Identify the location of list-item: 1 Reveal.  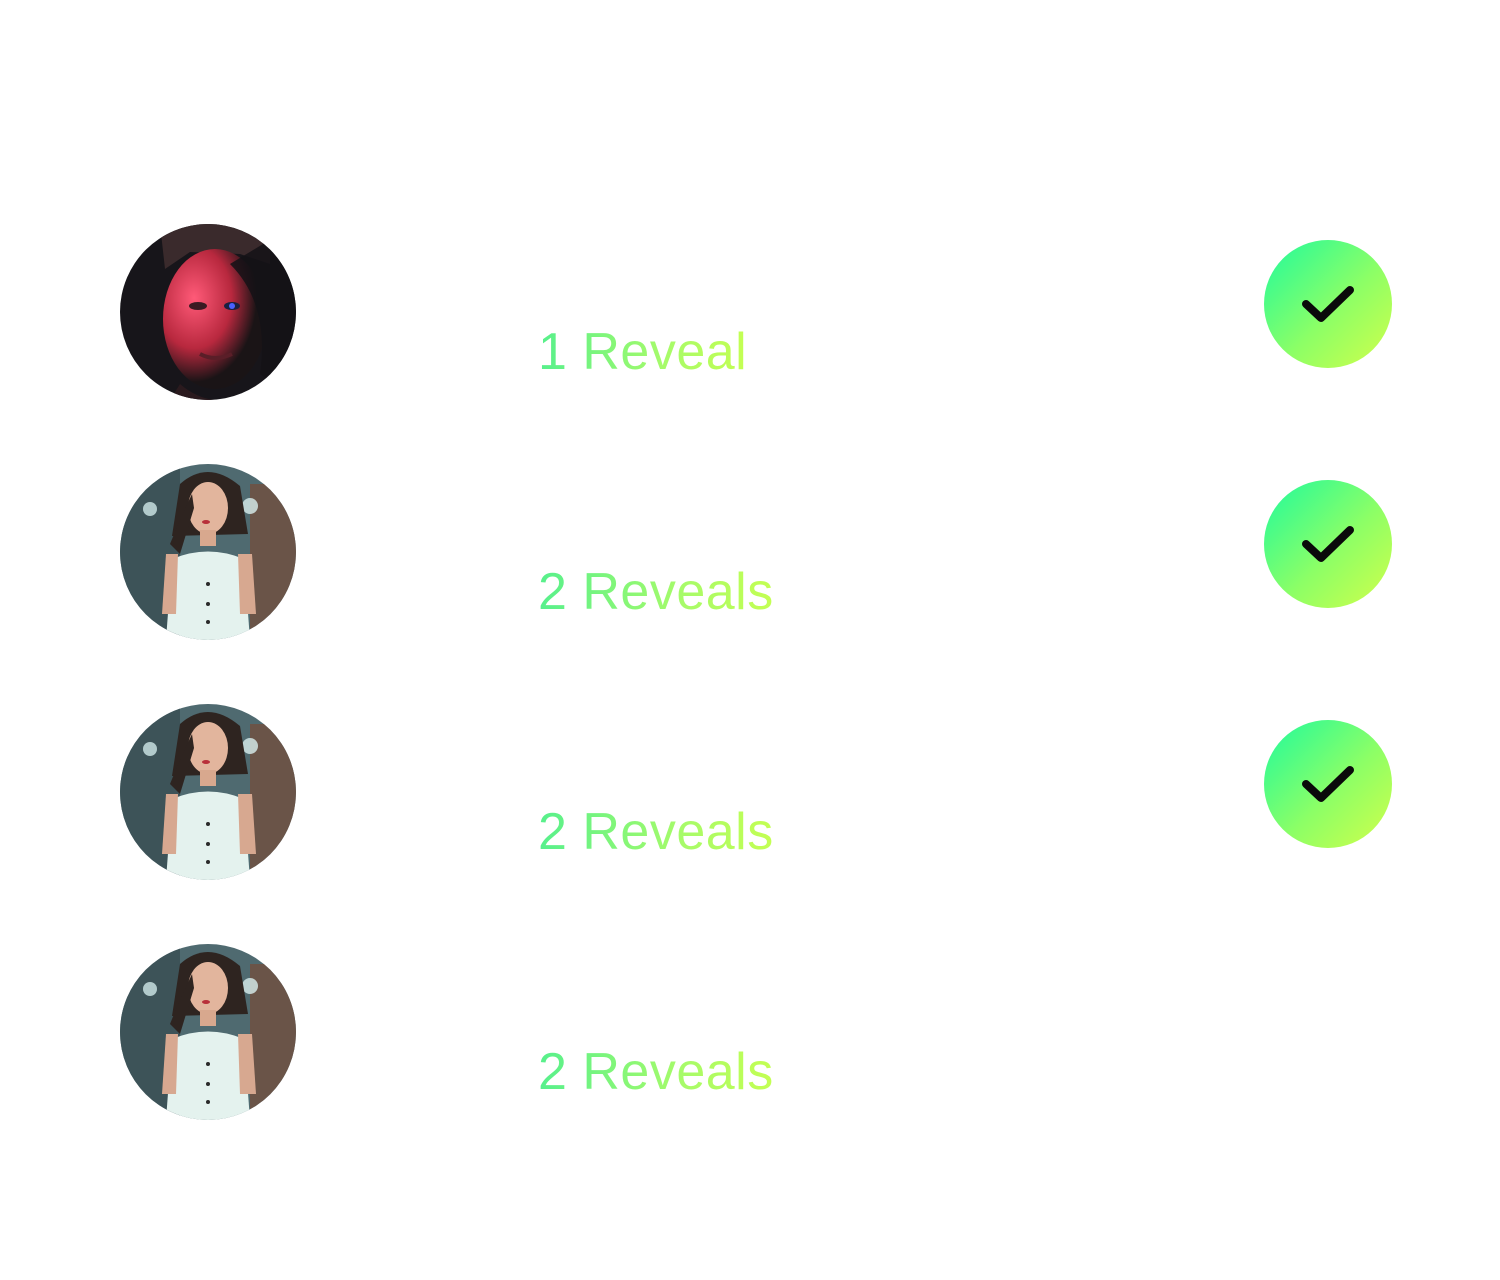
(750, 312).